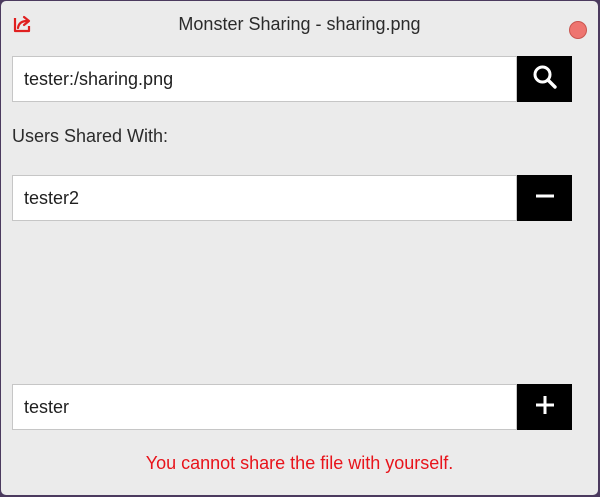 The width and height of the screenshot is (600, 497). I want to click on shared-user-row: tester2, so click(264, 198).